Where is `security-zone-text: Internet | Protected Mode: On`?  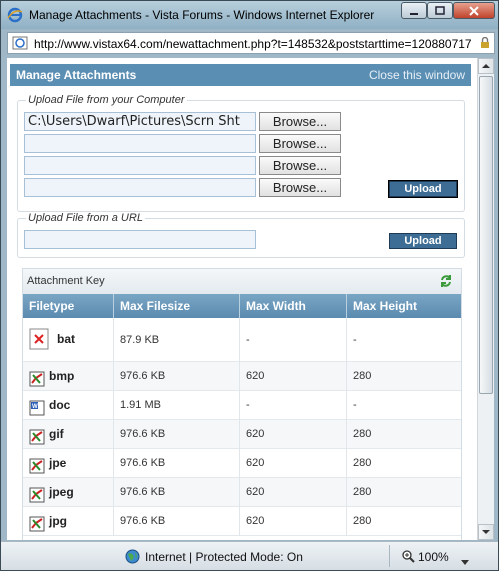
security-zone-text: Internet | Protected Mode: On is located at coordinates (224, 557).